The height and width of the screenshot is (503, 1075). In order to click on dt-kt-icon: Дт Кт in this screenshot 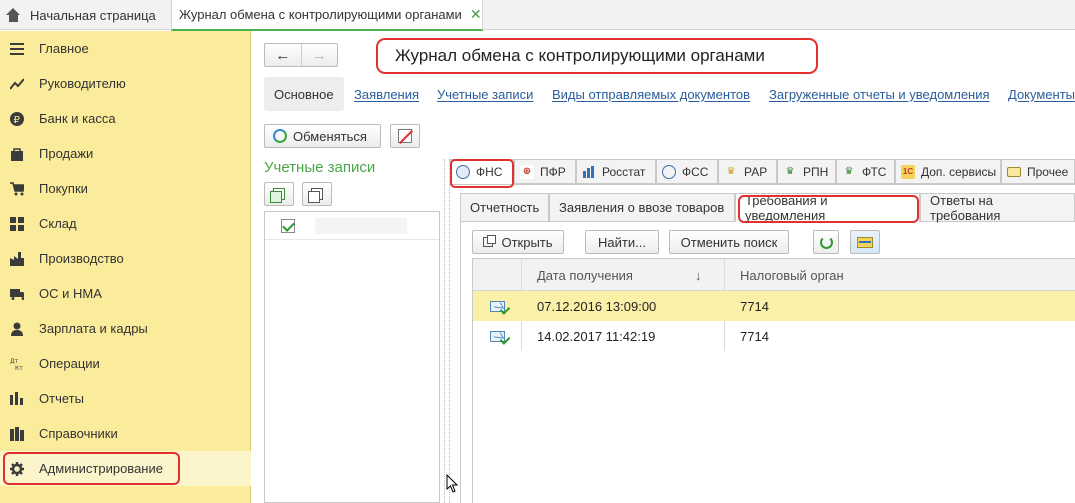, I will do `click(17, 364)`.